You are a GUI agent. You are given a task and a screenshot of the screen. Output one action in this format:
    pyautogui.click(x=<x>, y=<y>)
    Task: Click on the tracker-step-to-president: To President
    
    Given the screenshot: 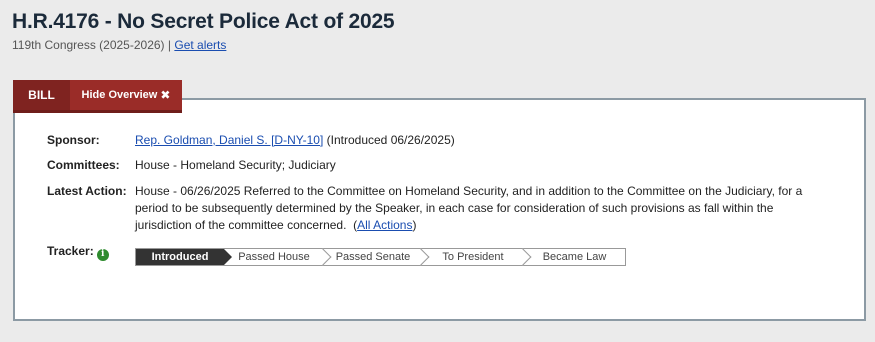 What is the action you would take?
    pyautogui.click(x=473, y=257)
    